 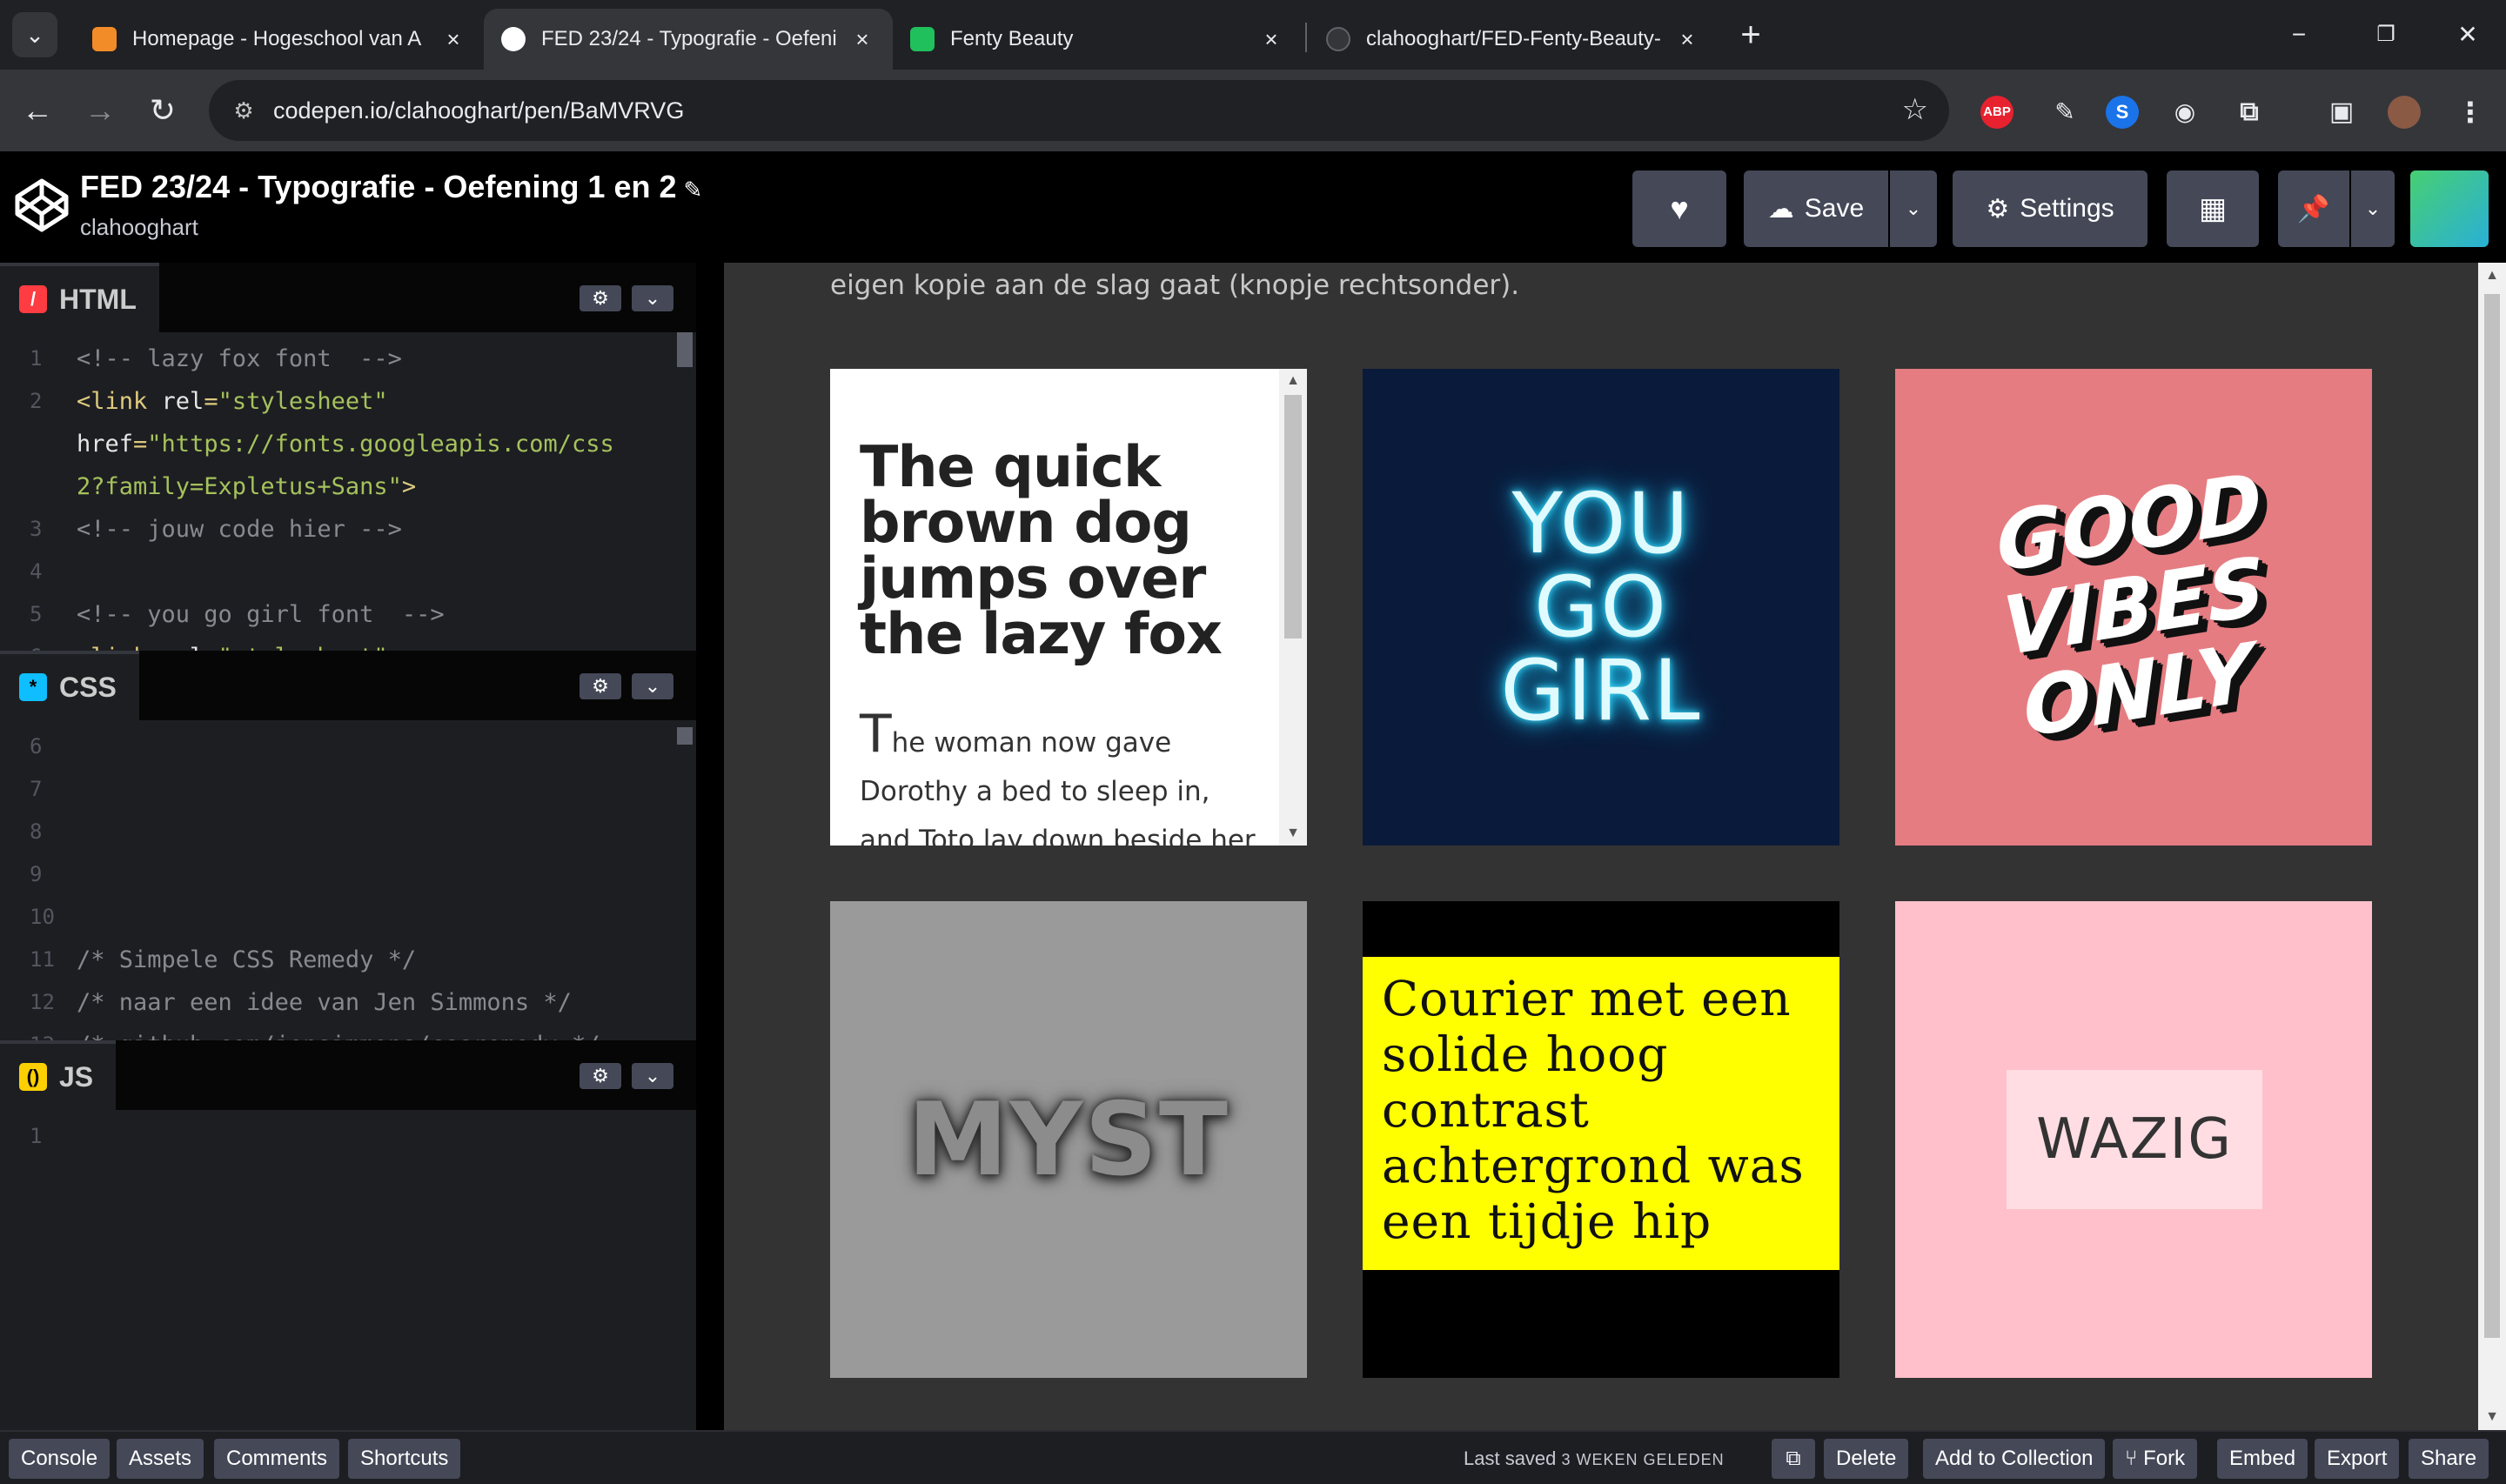 I want to click on wazig-card: WAZIG, so click(x=2133, y=1139).